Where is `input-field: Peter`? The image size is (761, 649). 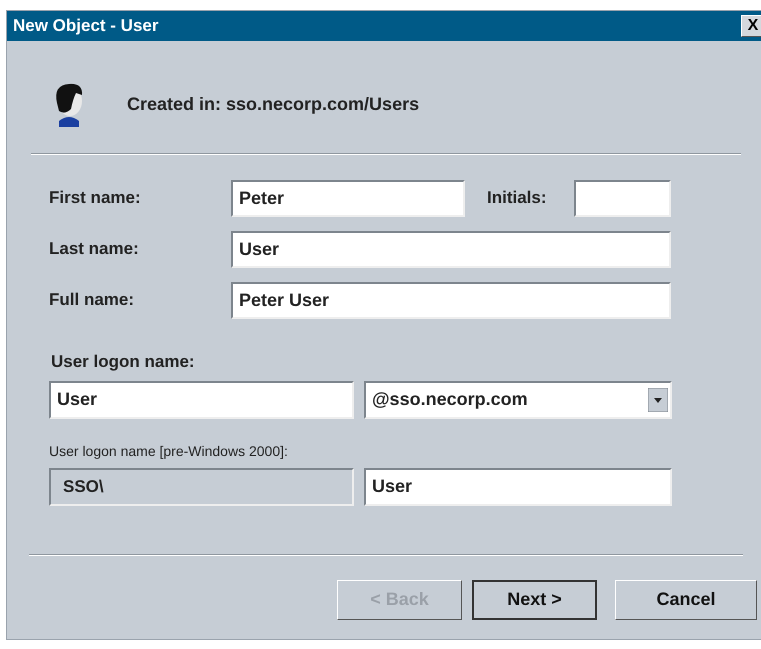
input-field: Peter is located at coordinates (348, 198).